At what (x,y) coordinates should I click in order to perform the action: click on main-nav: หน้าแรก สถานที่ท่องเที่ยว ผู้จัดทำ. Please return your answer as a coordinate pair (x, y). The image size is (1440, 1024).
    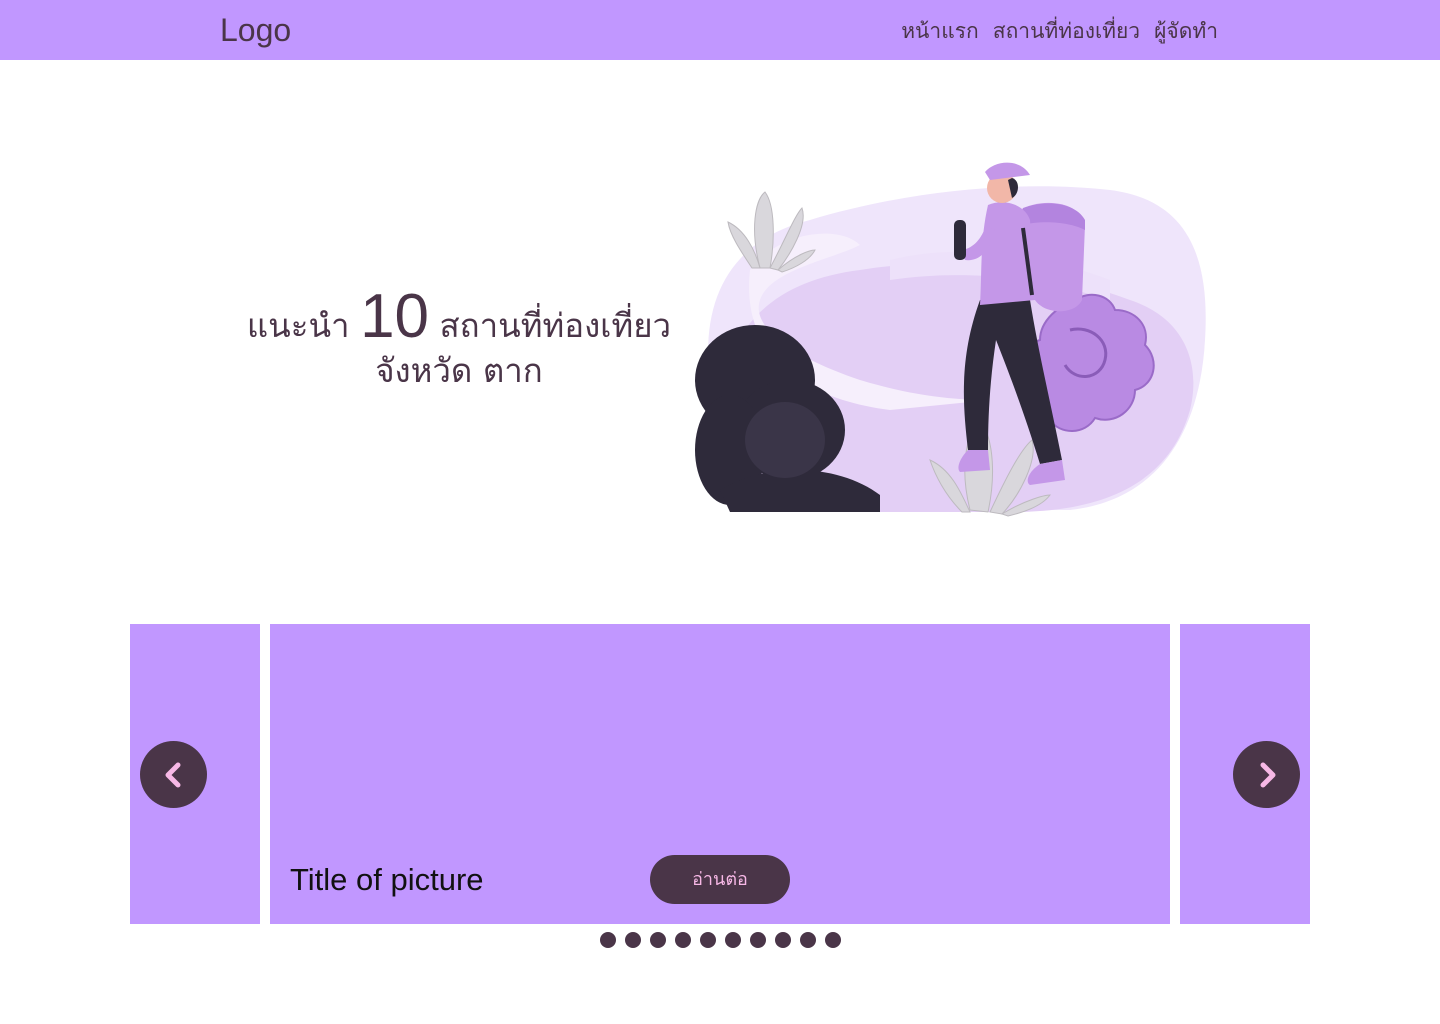
    Looking at the image, I should click on (1059, 31).